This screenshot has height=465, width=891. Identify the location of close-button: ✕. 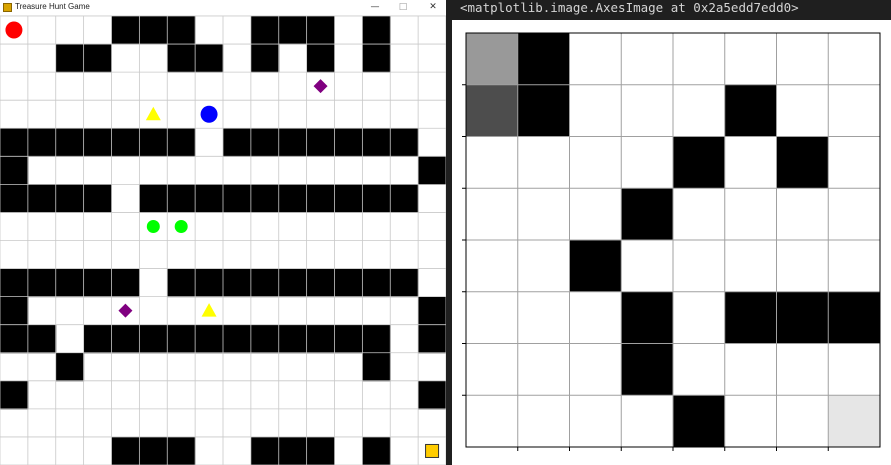
(433, 7).